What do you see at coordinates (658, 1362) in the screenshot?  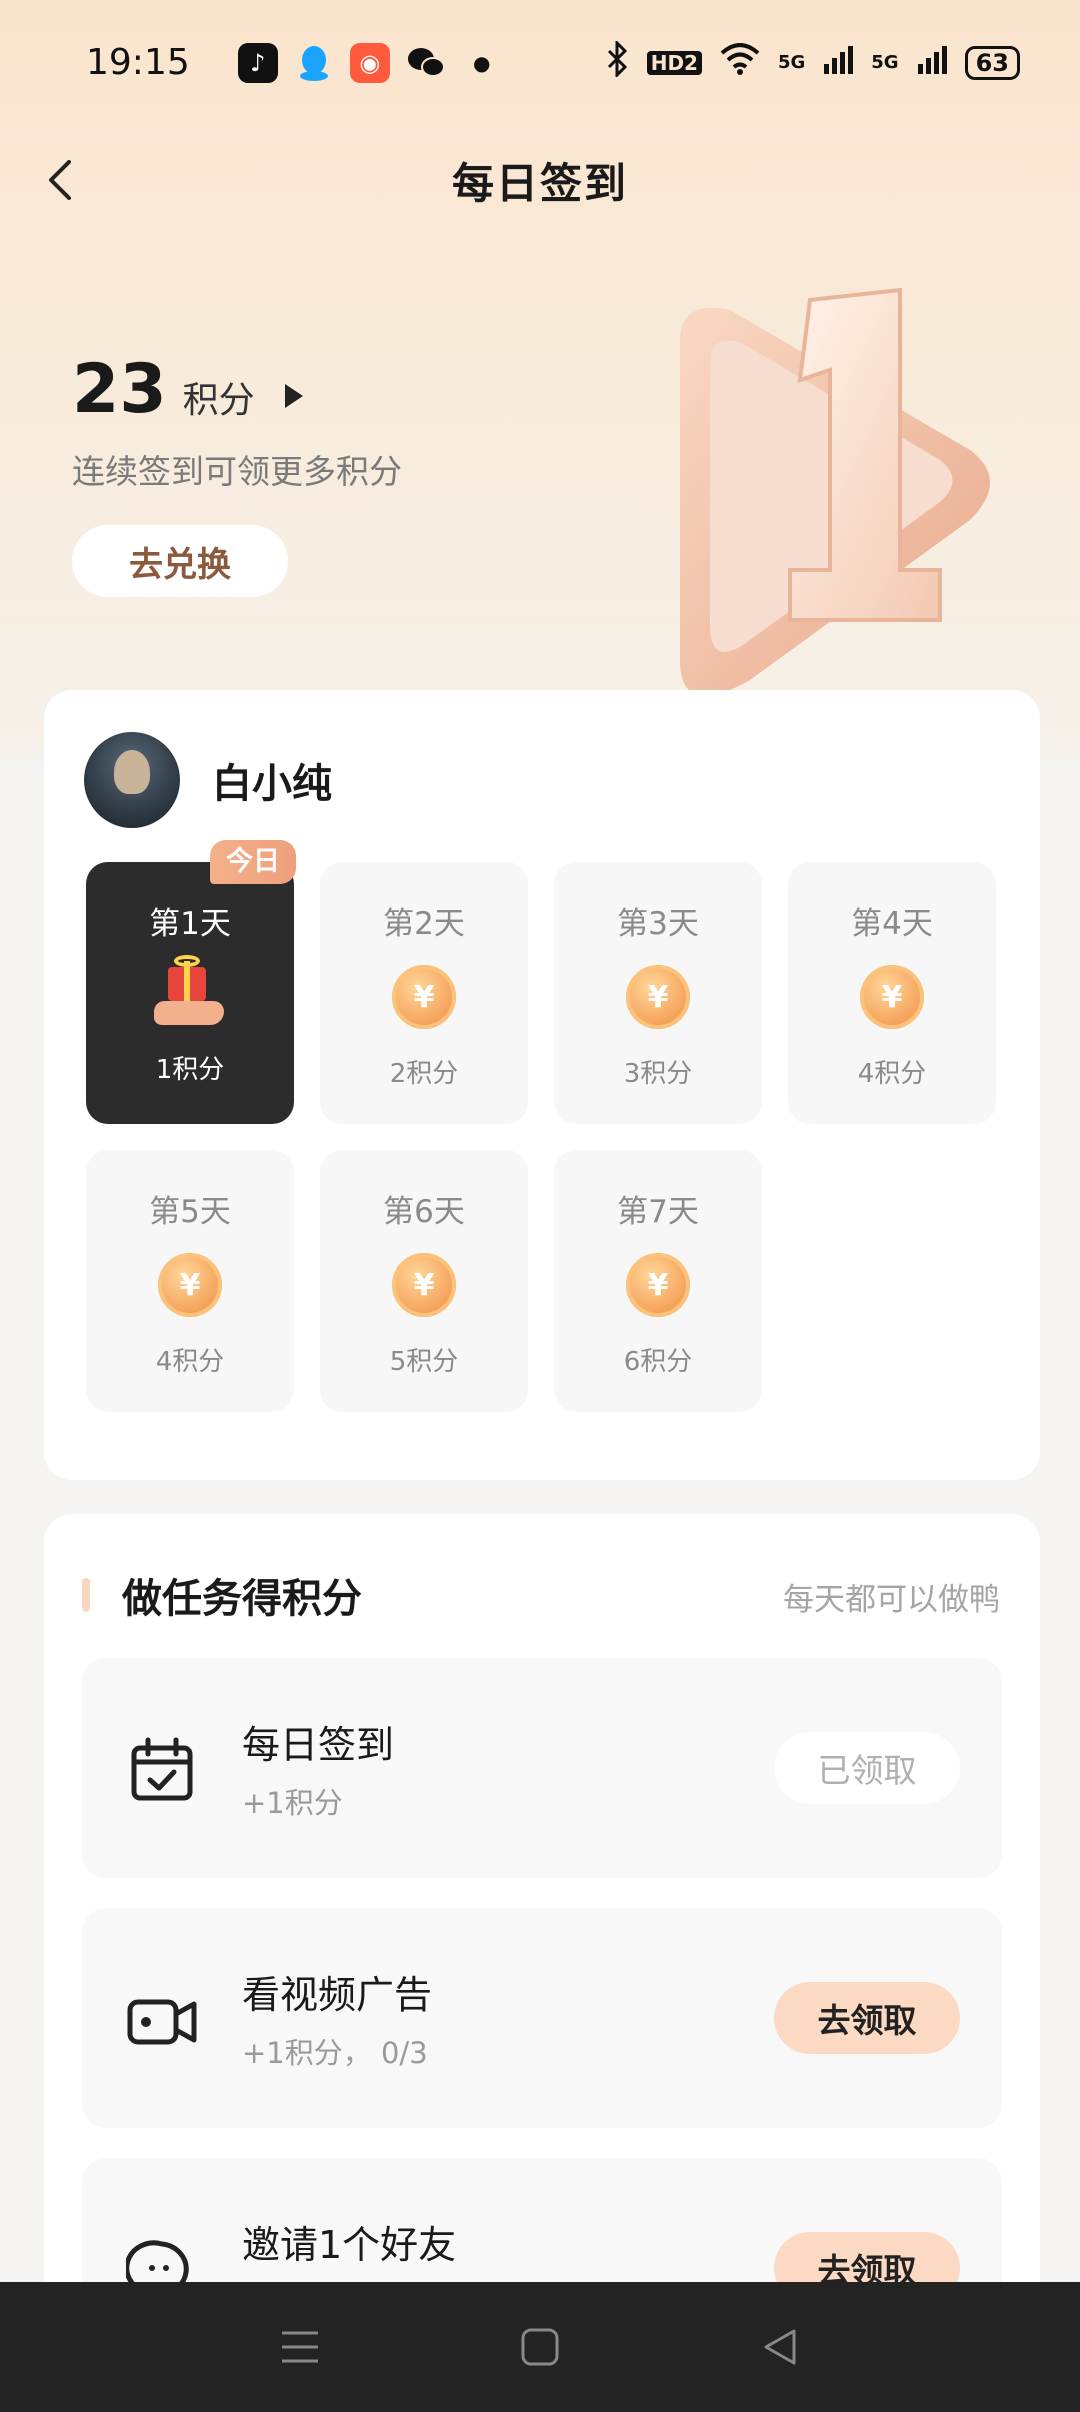 I see `day-points: 6积分` at bounding box center [658, 1362].